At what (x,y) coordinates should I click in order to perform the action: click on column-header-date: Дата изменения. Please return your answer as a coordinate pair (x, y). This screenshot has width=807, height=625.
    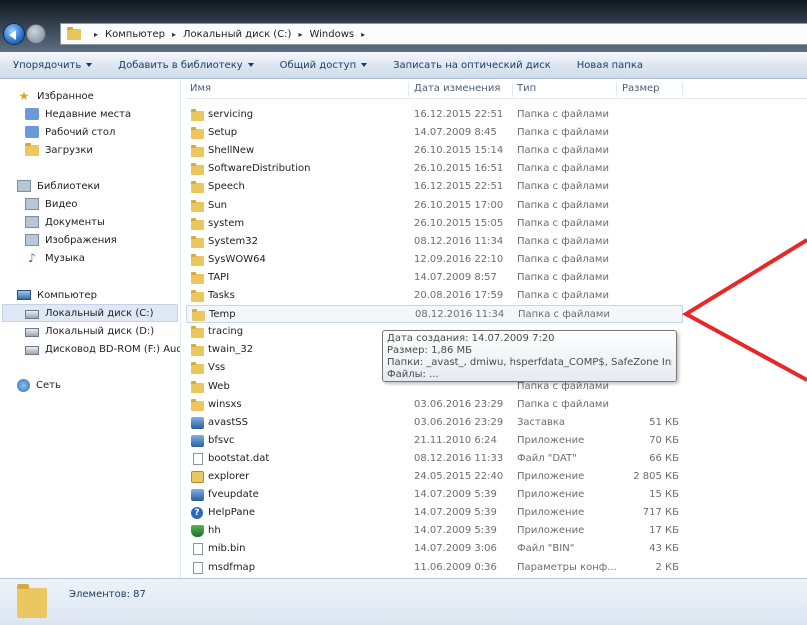
    Looking at the image, I should click on (457, 88).